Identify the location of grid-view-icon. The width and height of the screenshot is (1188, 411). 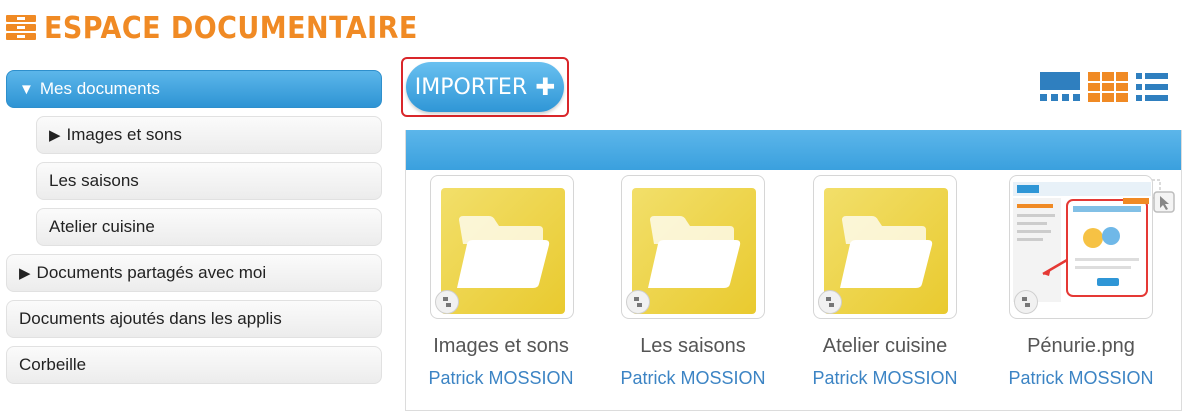
(1108, 87).